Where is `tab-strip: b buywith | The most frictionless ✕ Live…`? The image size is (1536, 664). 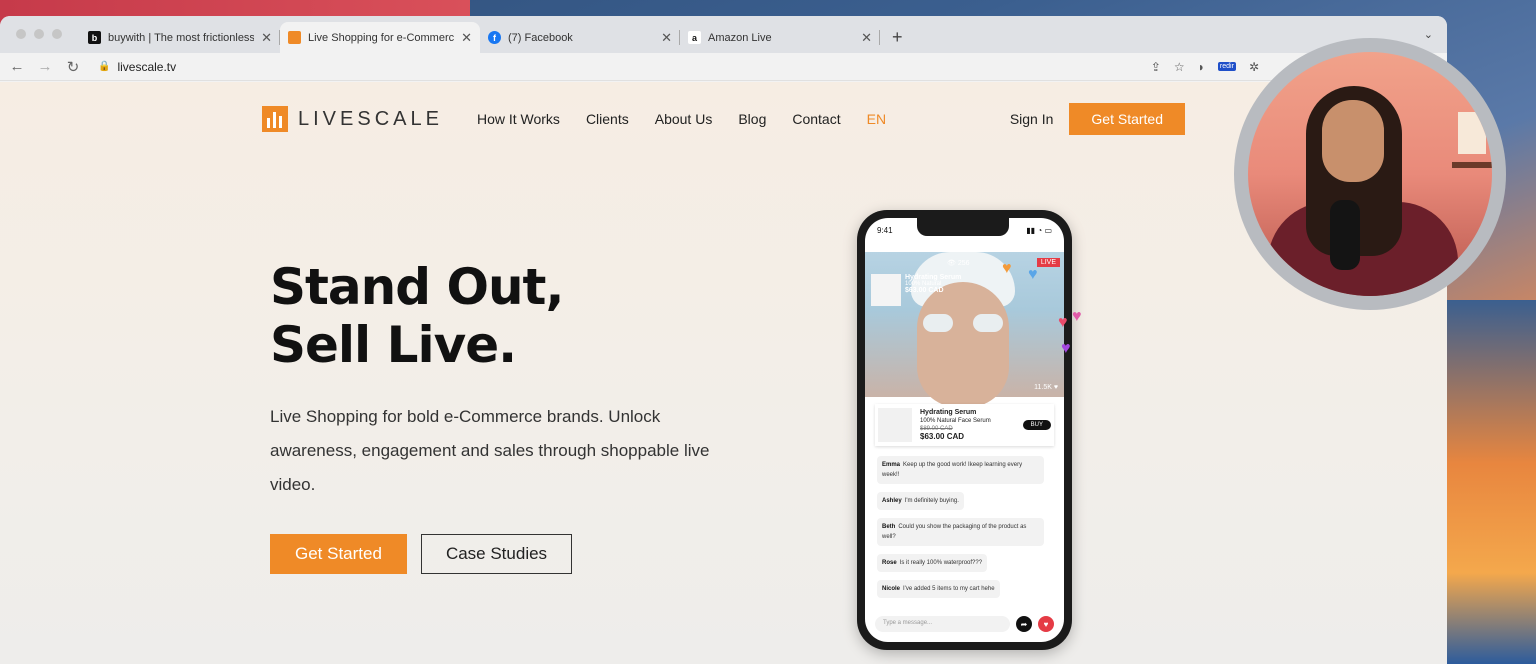
tab-strip: b buywith | The most frictionless ✕ Live… is located at coordinates (497, 37).